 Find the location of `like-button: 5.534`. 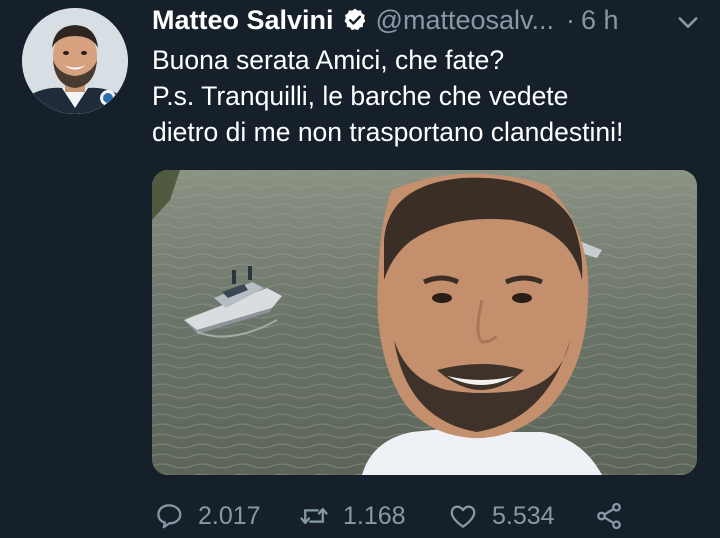

like-button: 5.534 is located at coordinates (501, 516).